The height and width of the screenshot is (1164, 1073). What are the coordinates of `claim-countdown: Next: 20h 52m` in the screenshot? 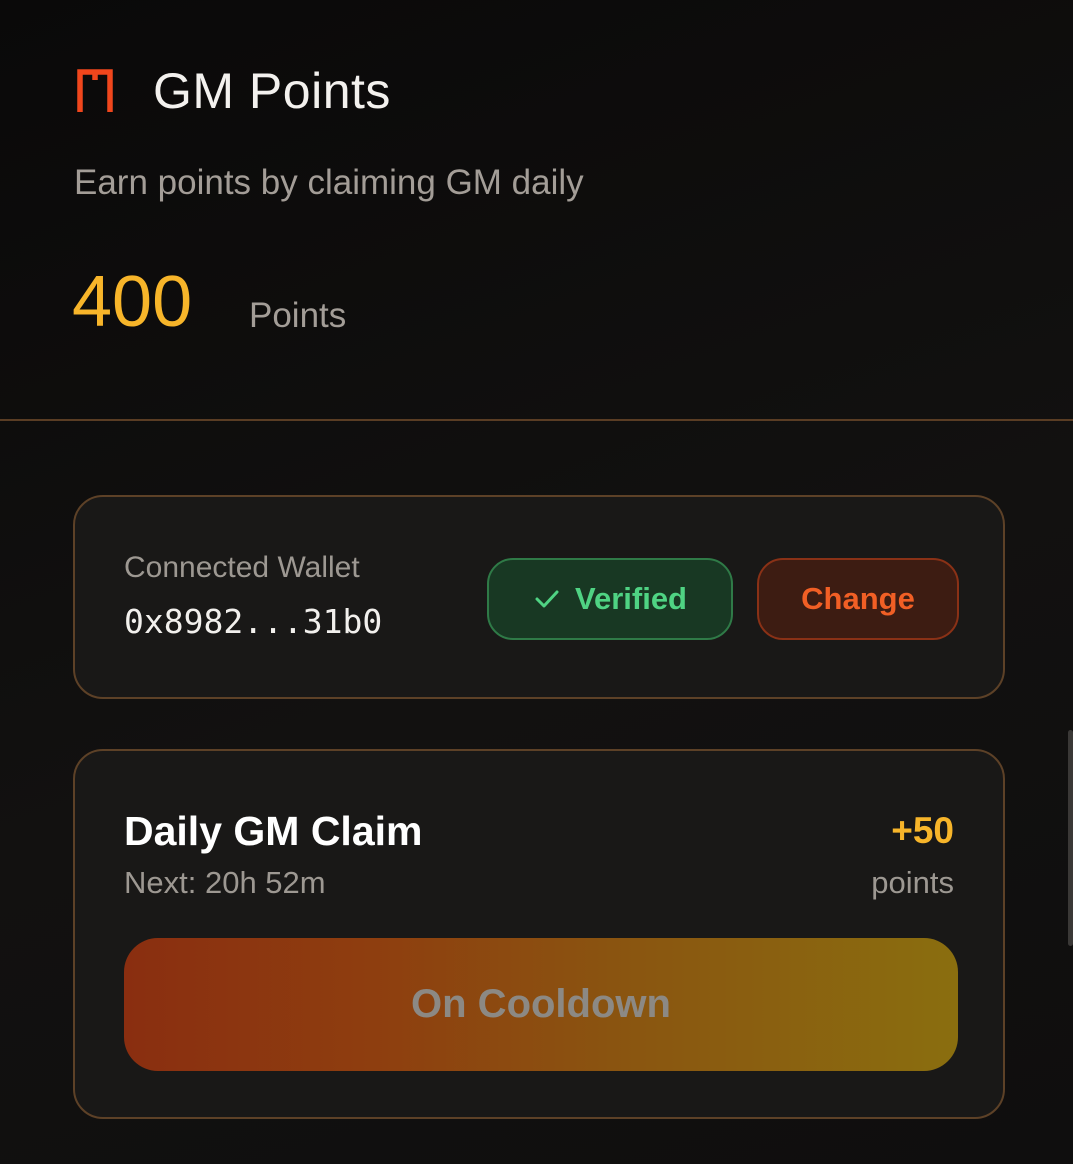 It's located at (225, 882).